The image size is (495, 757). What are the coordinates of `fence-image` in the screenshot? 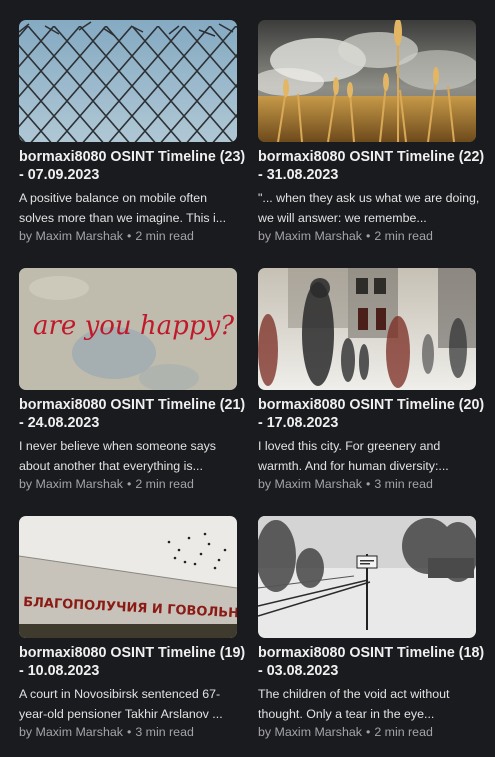 It's located at (128, 81).